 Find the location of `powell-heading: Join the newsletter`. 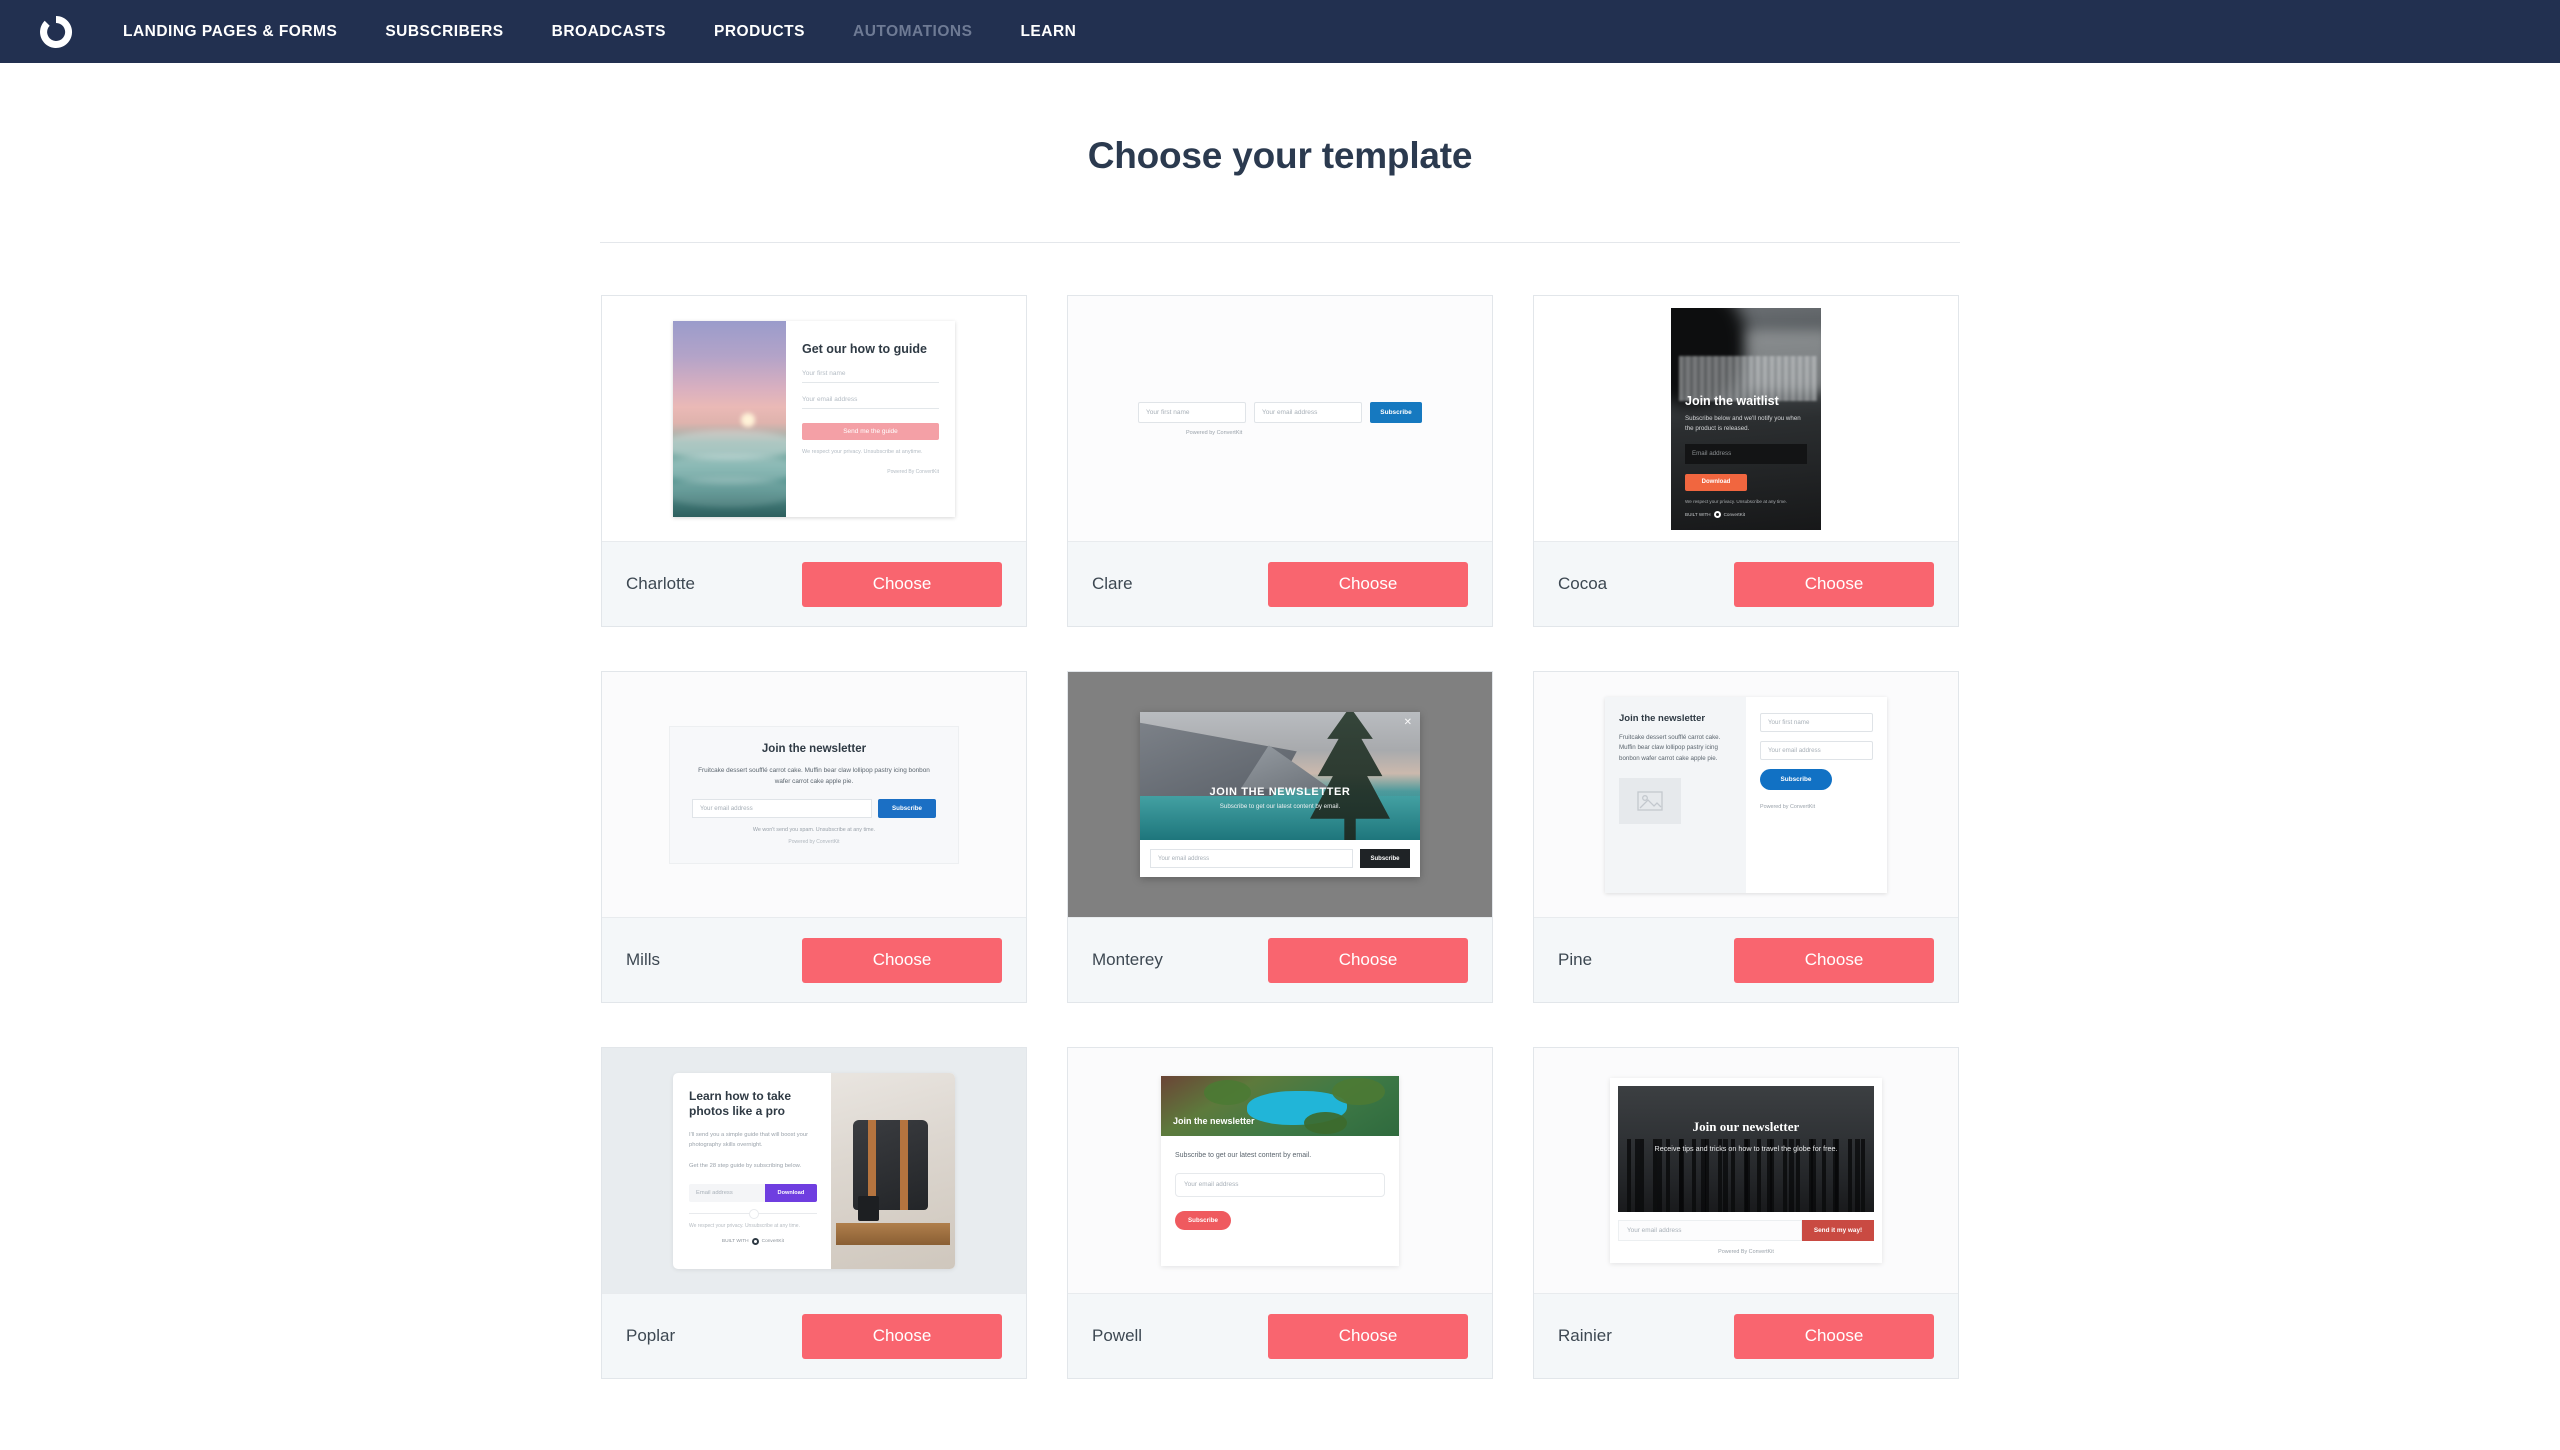

powell-heading: Join the newsletter is located at coordinates (1214, 1120).